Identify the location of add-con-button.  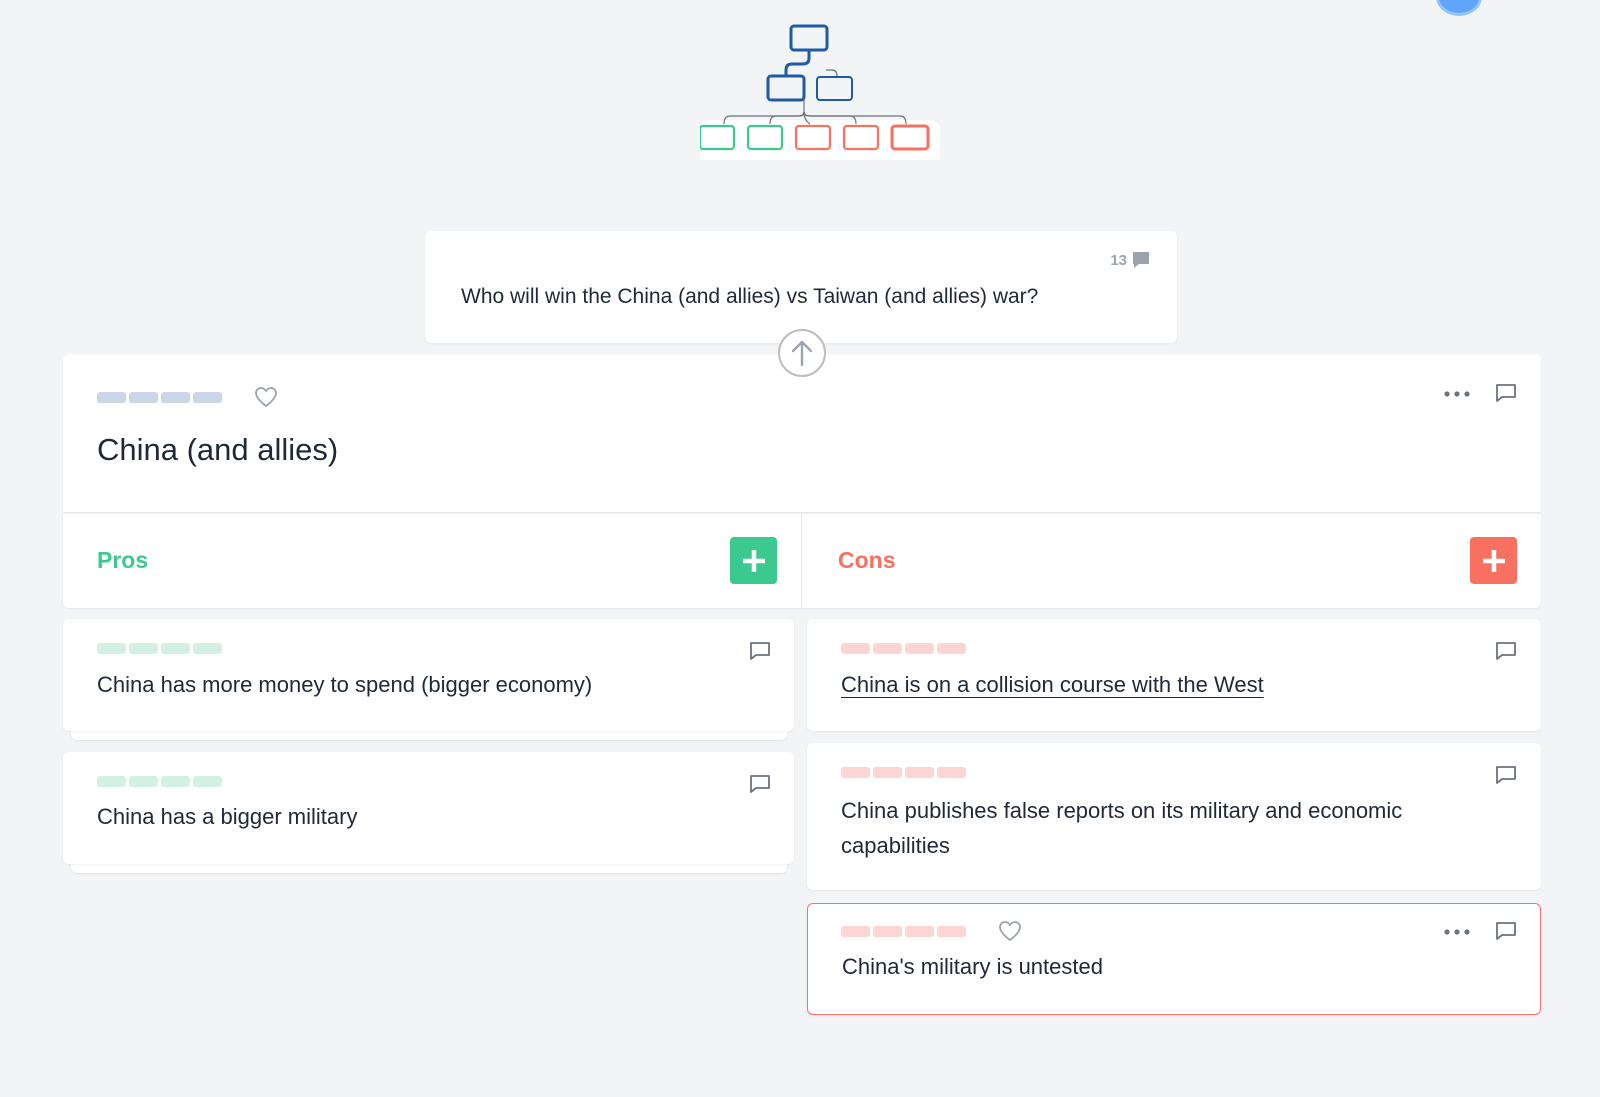
(1493, 560).